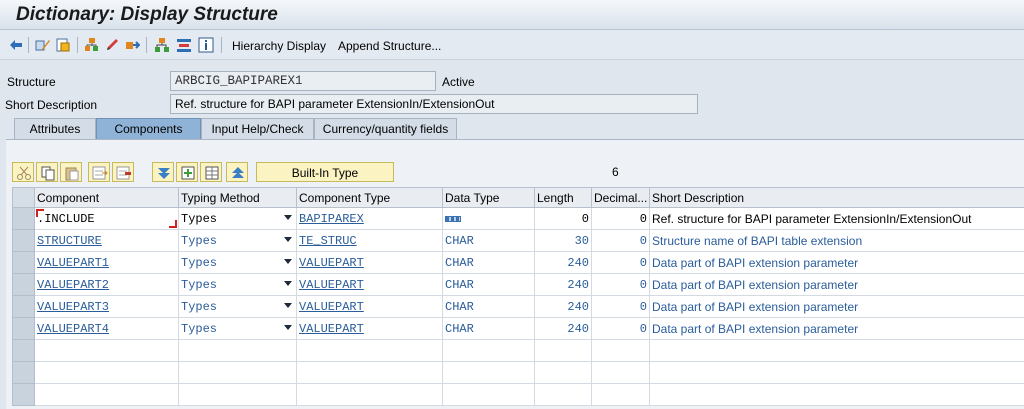 The height and width of the screenshot is (409, 1024). I want to click on sort-up-icon, so click(238, 172).